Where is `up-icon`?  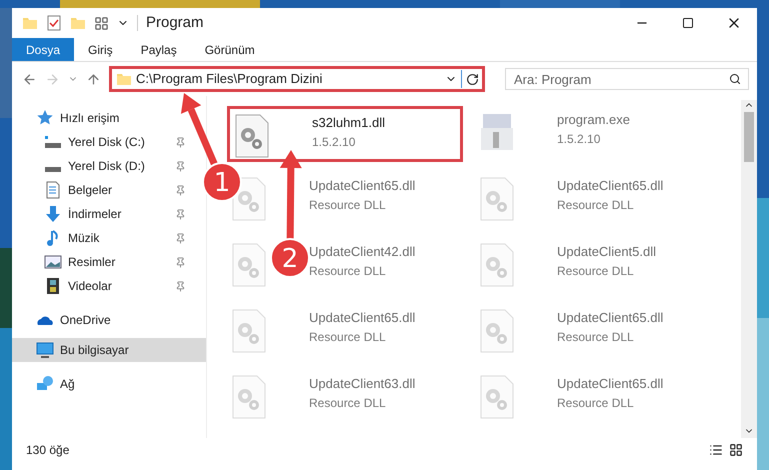 up-icon is located at coordinates (93, 79).